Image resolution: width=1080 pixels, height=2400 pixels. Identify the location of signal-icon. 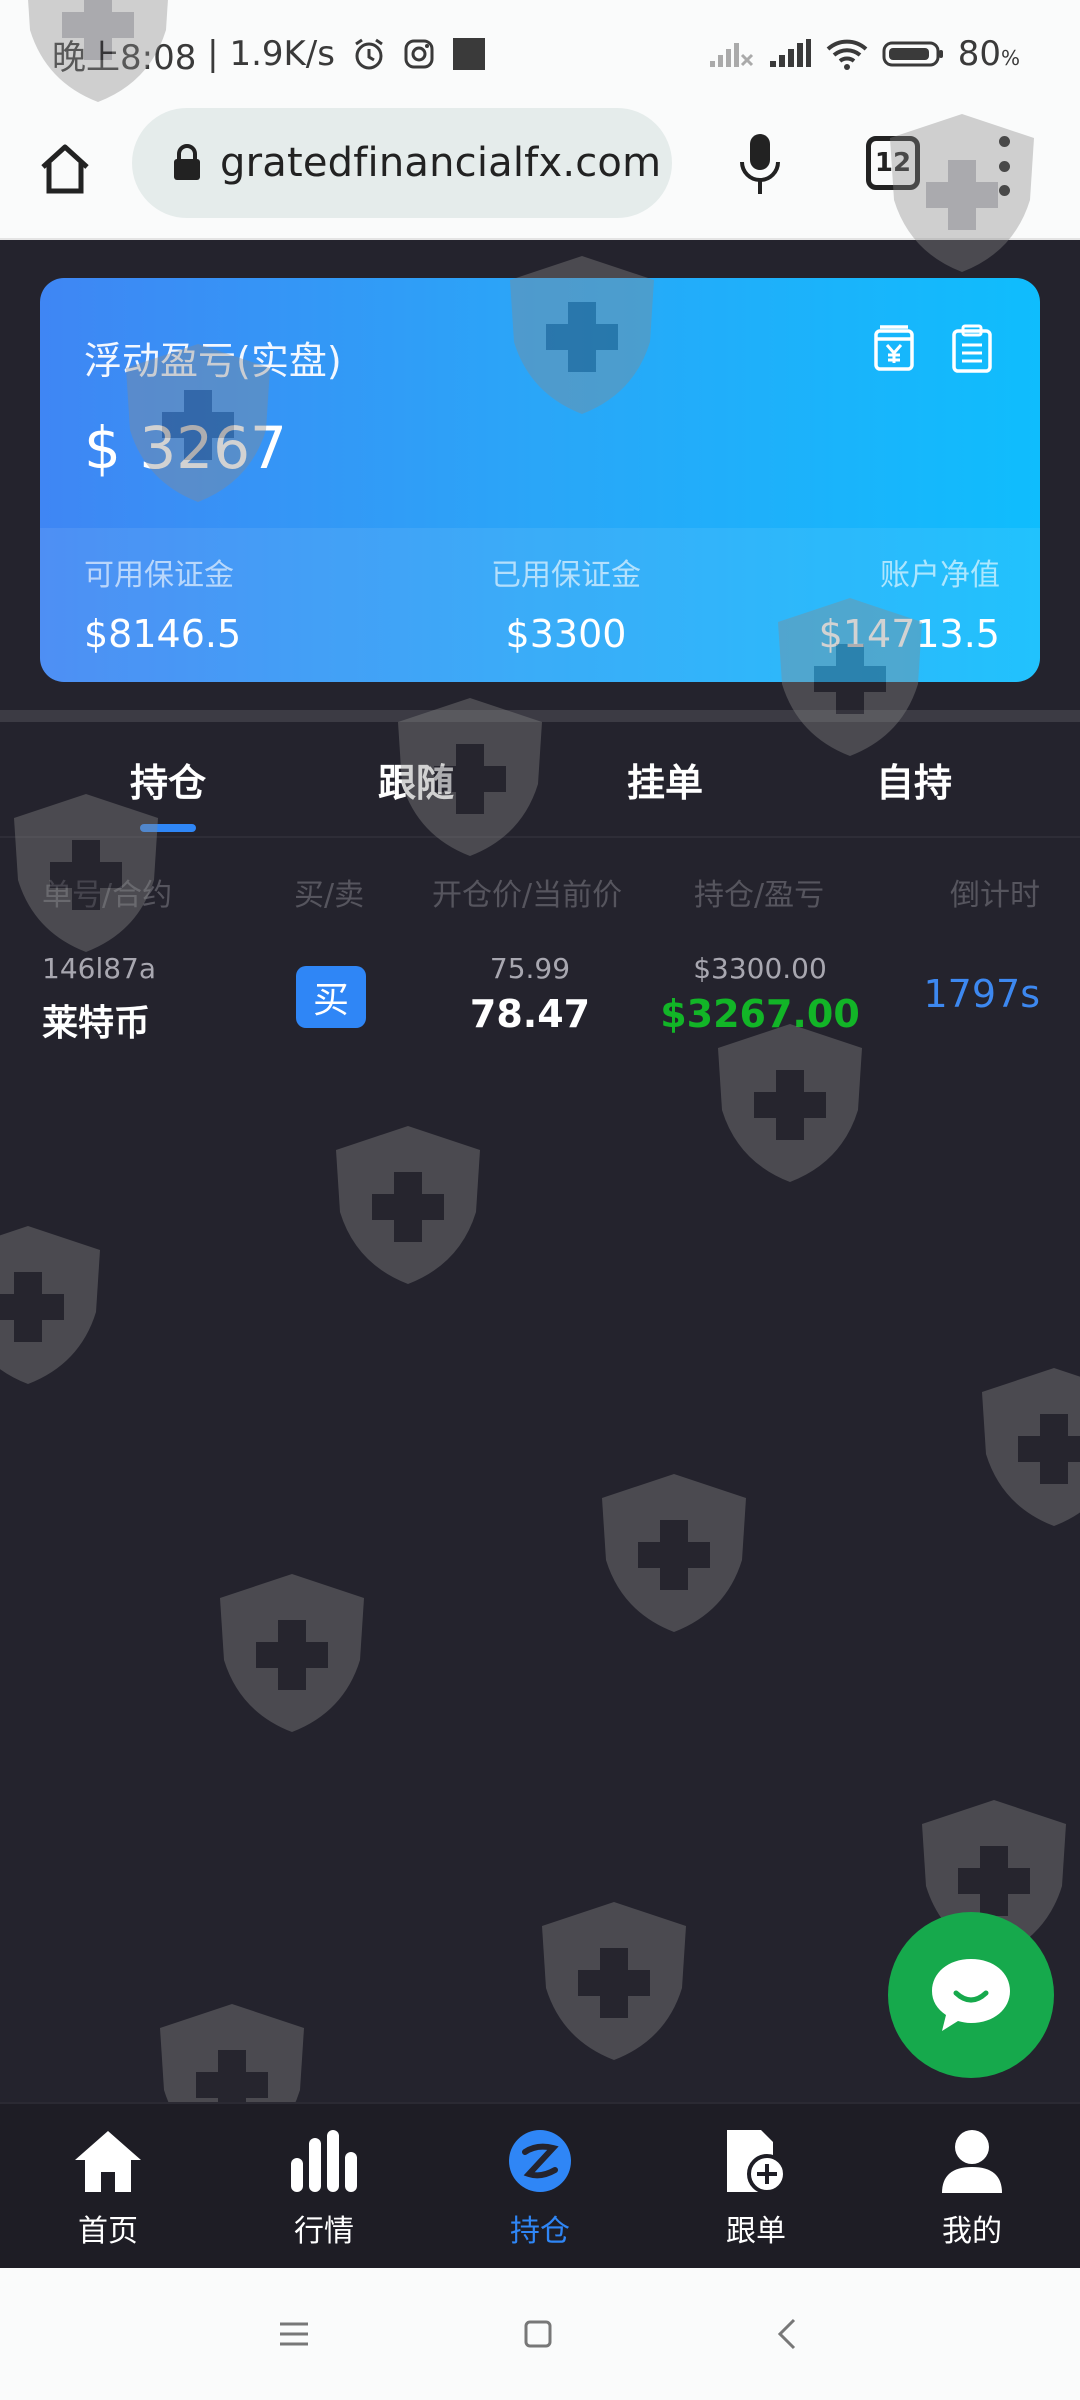
(790, 54).